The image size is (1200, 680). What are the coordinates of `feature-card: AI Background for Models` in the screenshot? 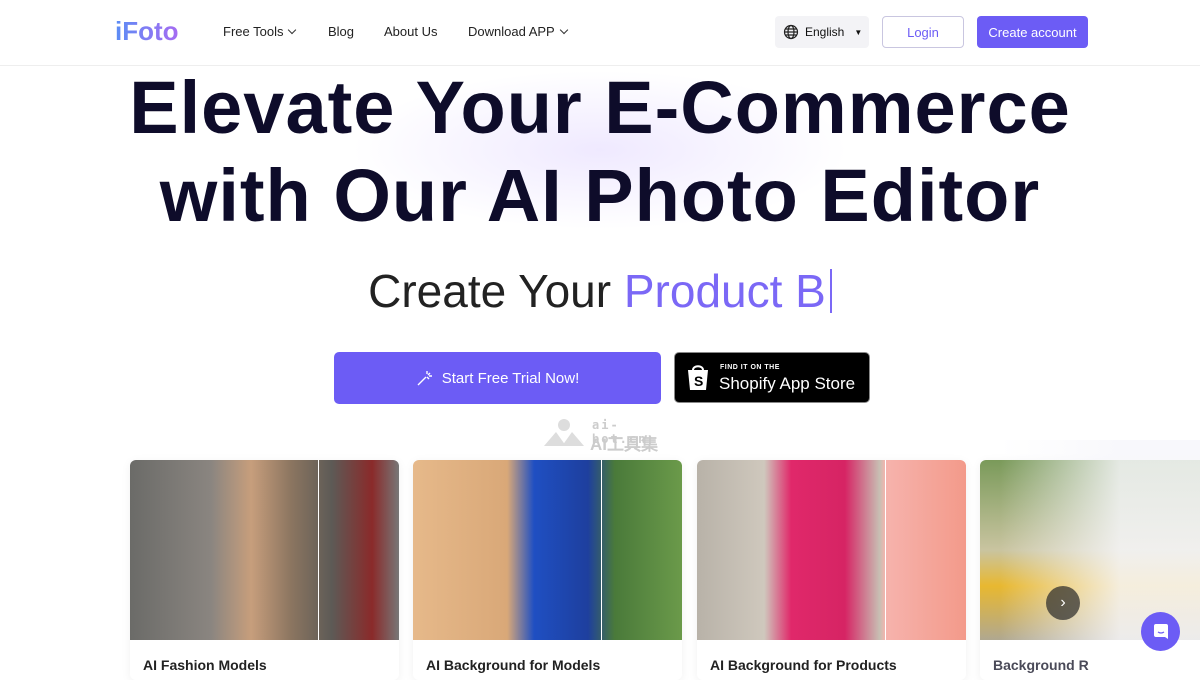 It's located at (547, 570).